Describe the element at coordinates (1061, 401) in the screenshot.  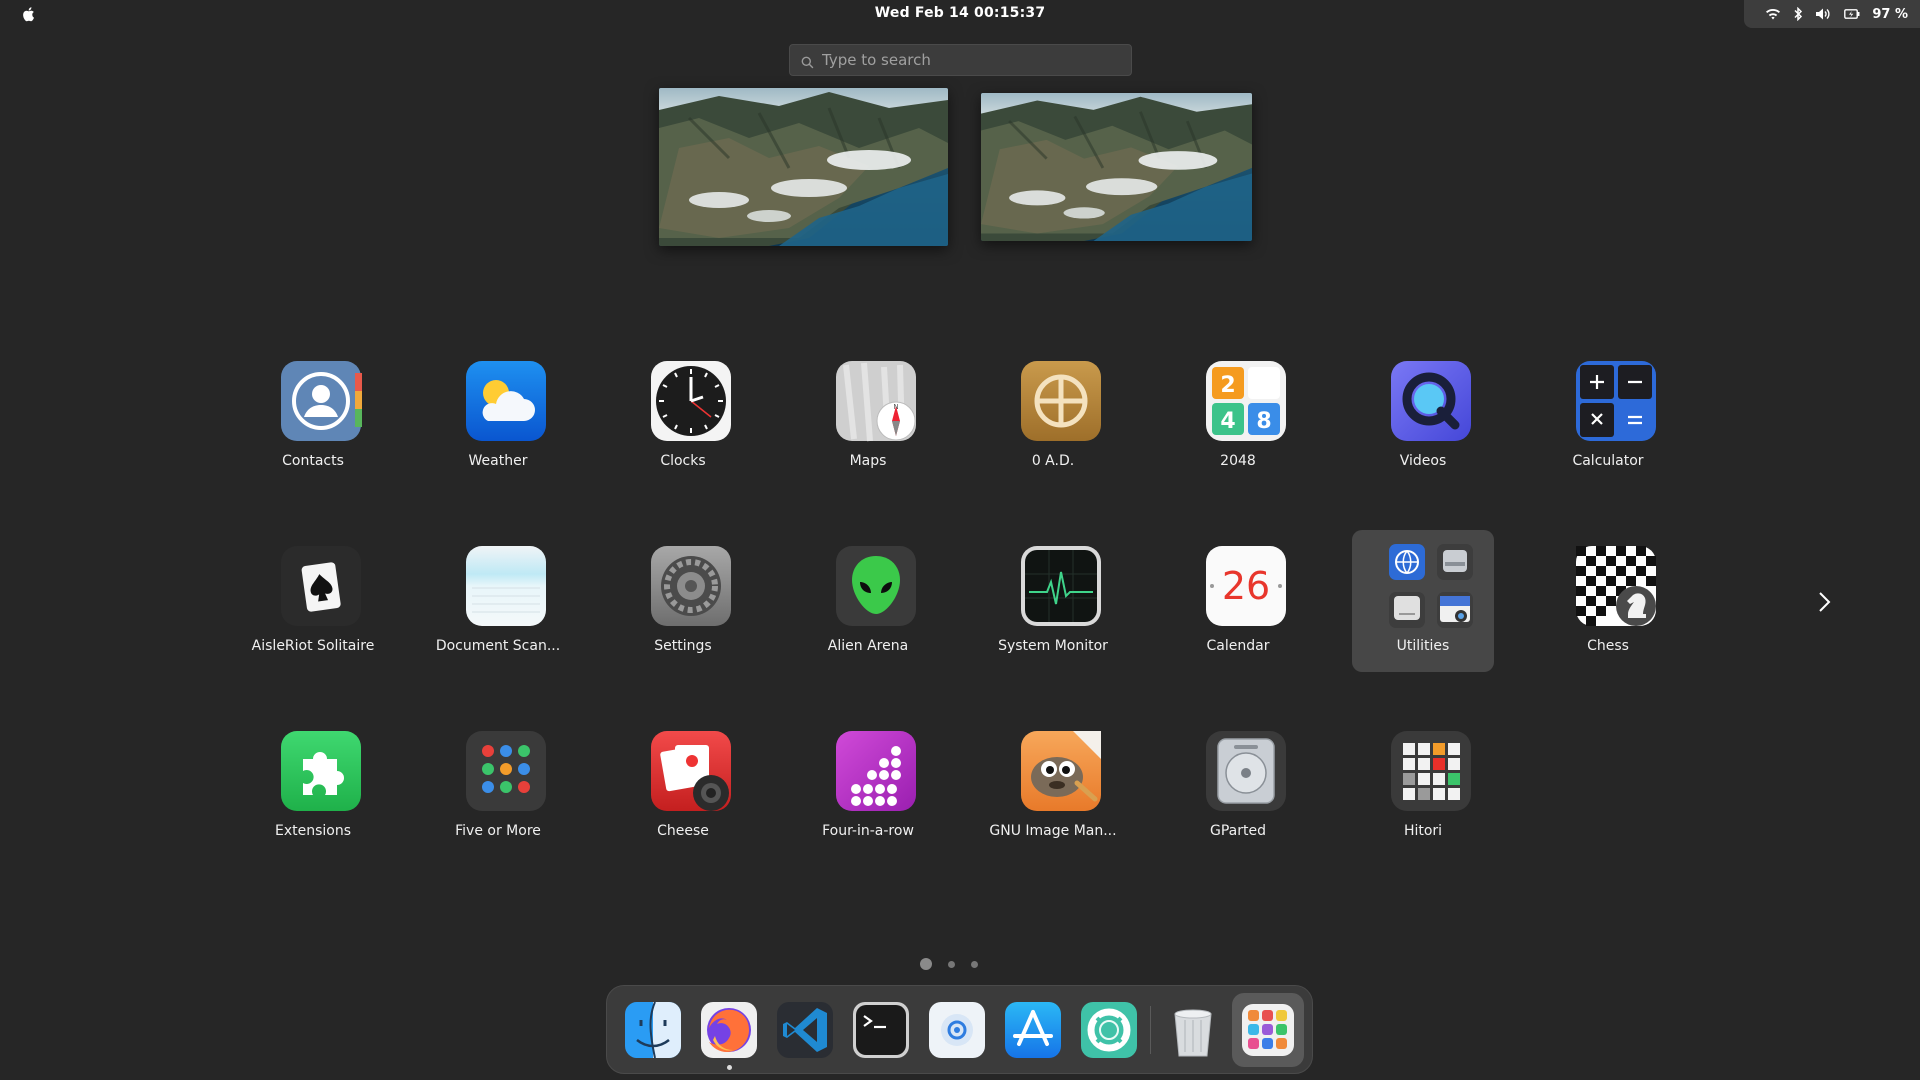
I see `0ad-icon` at that location.